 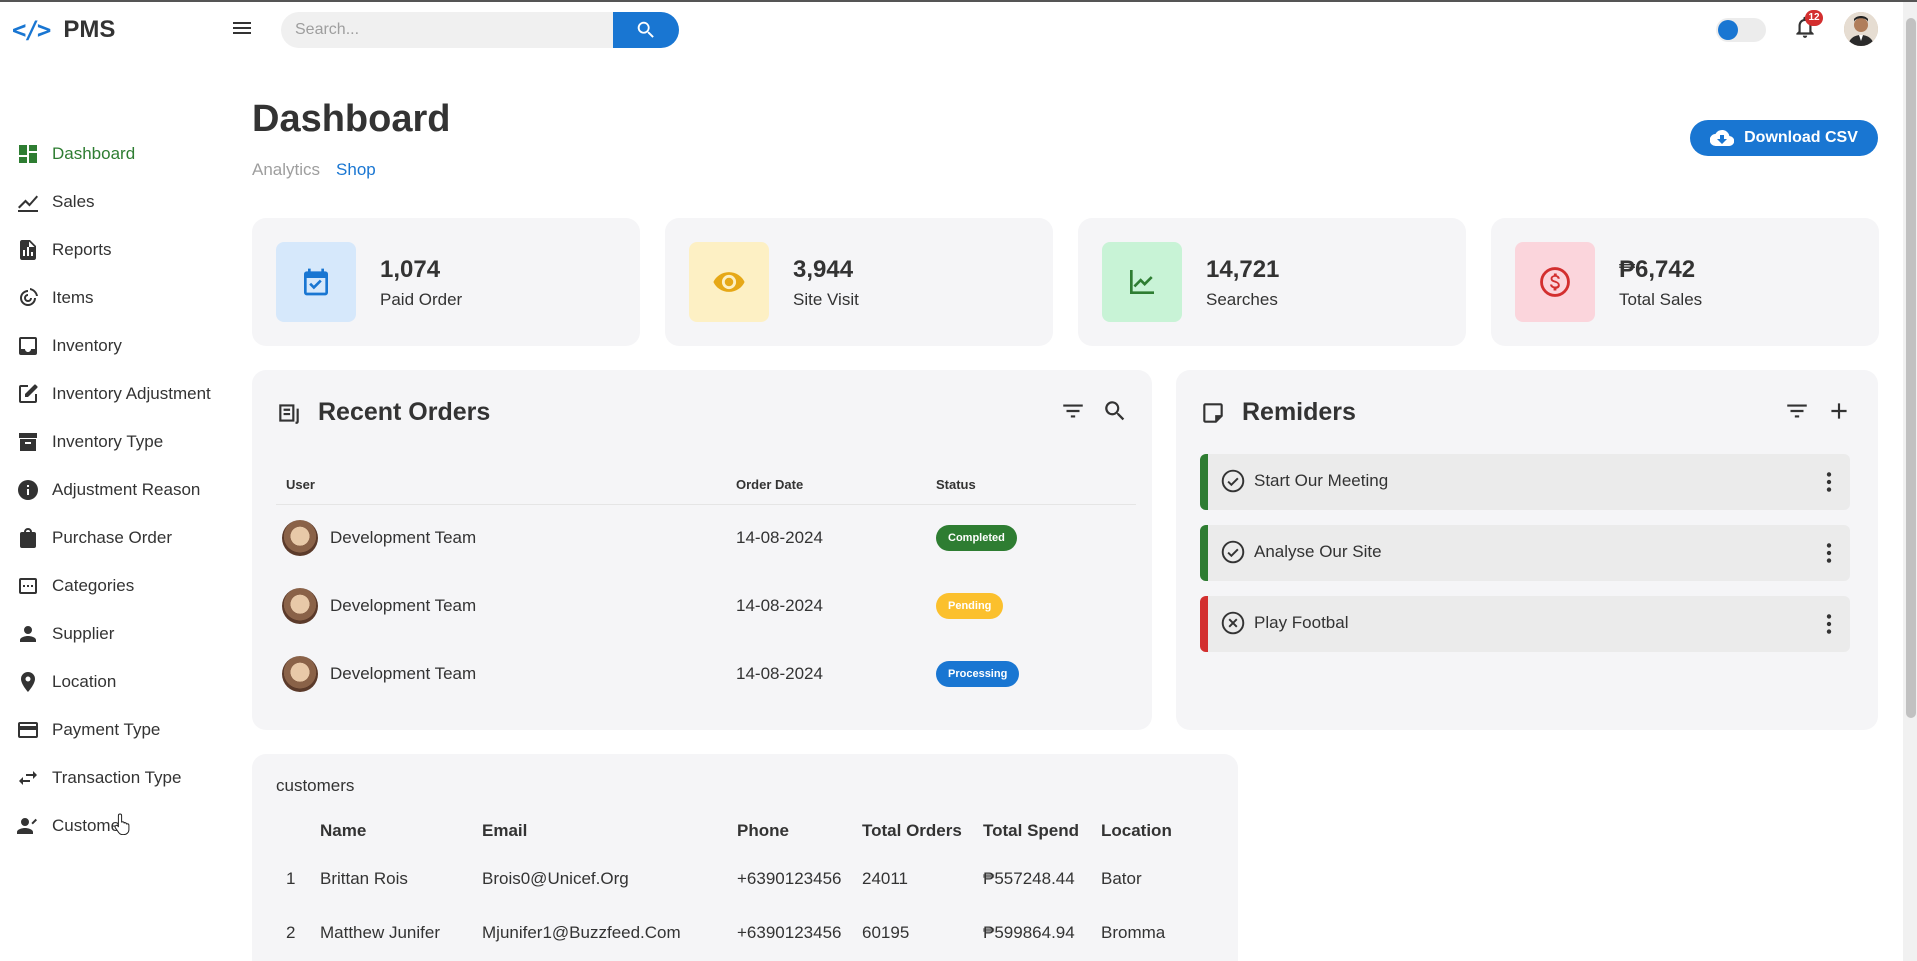 I want to click on brand-name: PMS, so click(x=89, y=29).